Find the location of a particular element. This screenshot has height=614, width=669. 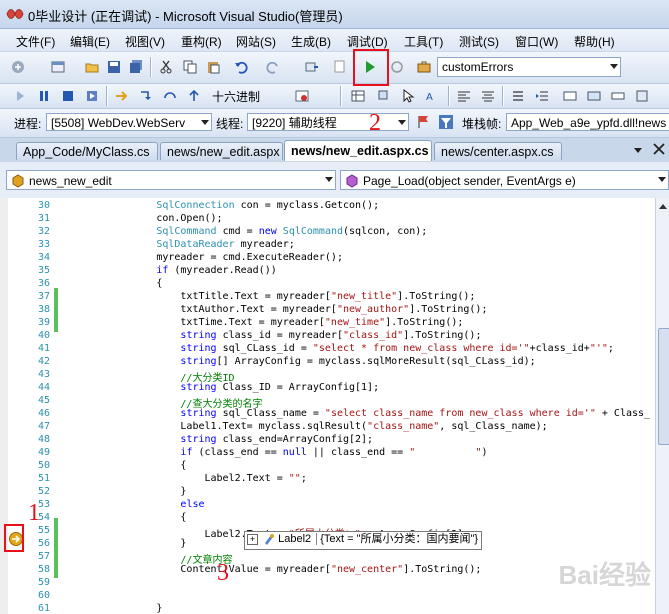

code-line: myreader = cmd.ExecuteReader(); is located at coordinates (201, 257).